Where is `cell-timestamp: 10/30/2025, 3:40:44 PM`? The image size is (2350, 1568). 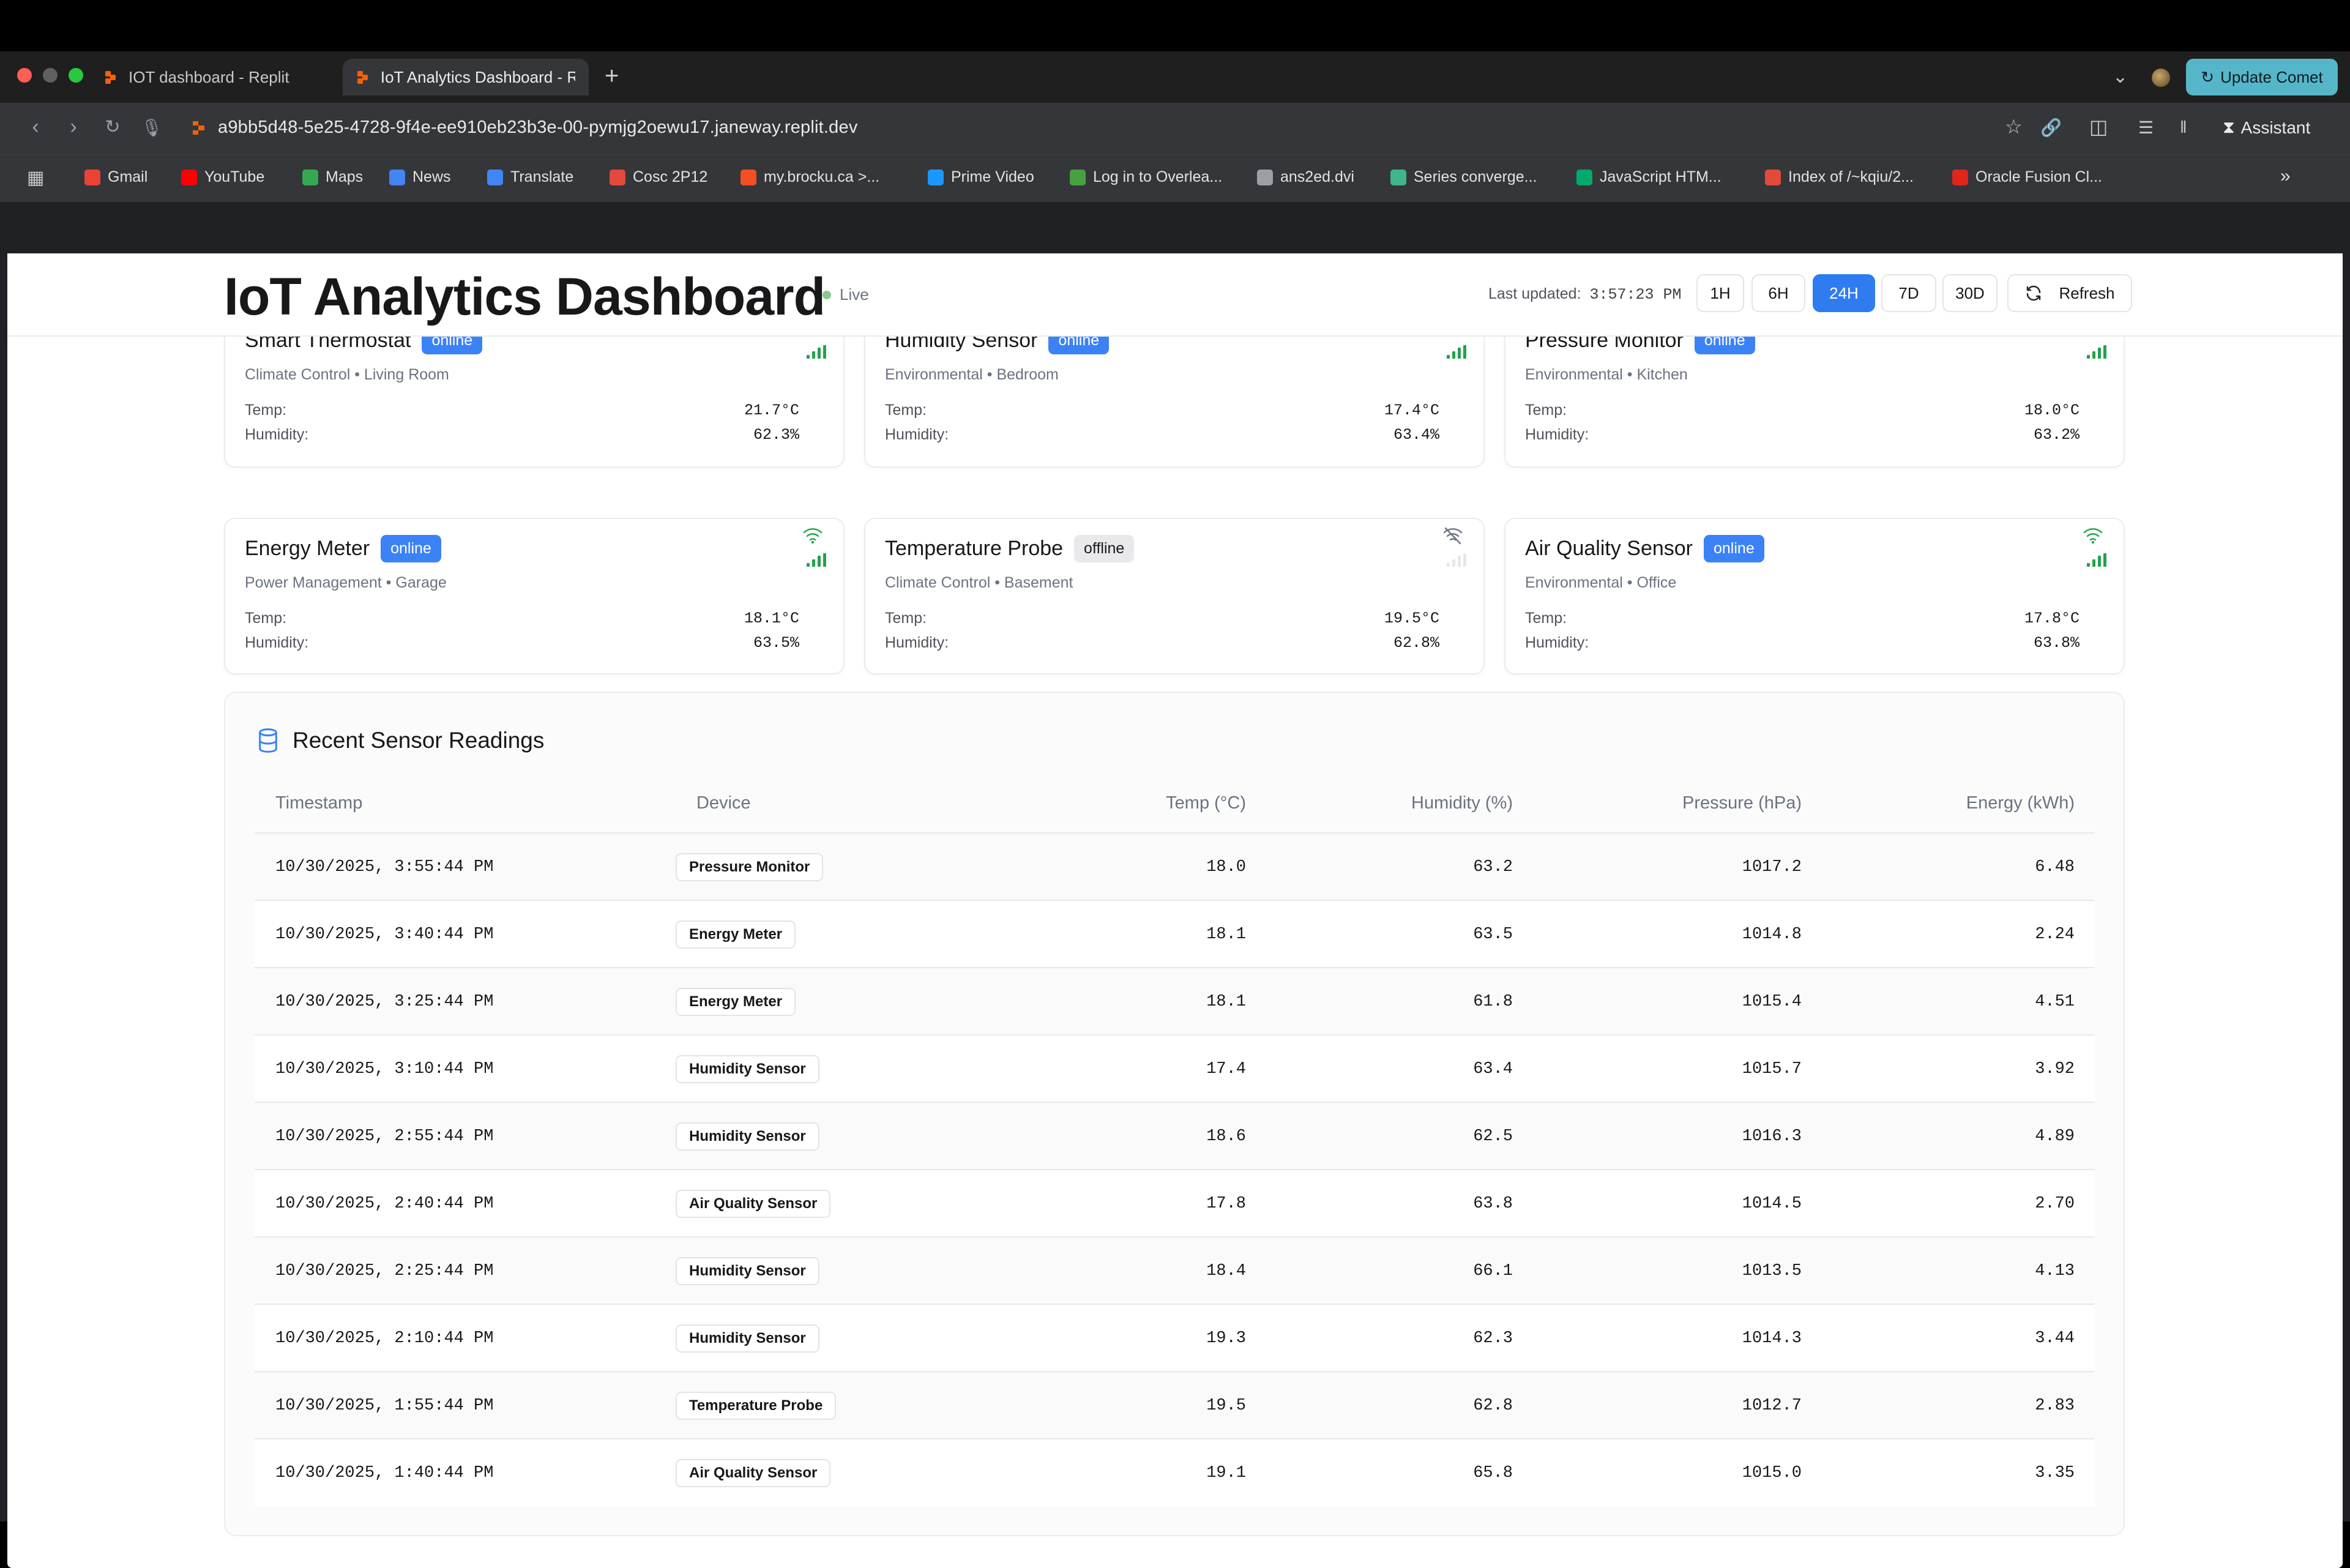
cell-timestamp: 10/30/2025, 3:40:44 PM is located at coordinates (384, 934).